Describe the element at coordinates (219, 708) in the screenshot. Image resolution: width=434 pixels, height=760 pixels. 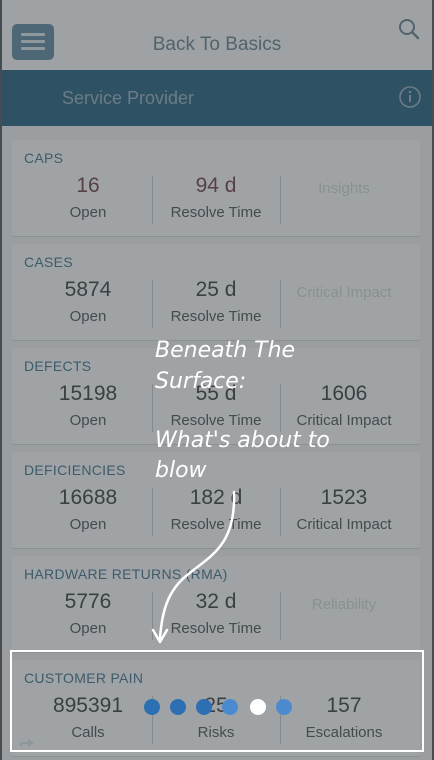
I see `tour-pager` at that location.